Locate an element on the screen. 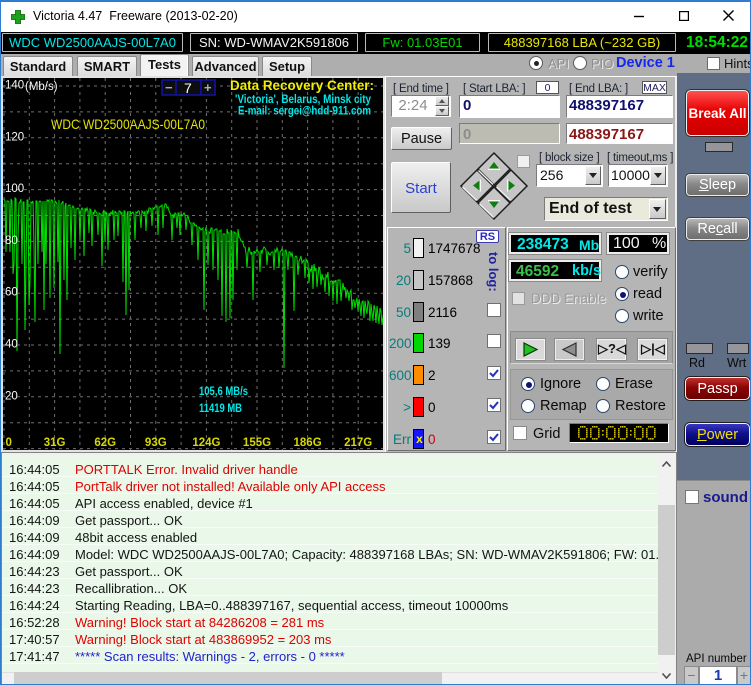  svg-text: 20 is located at coordinates (11, 396).